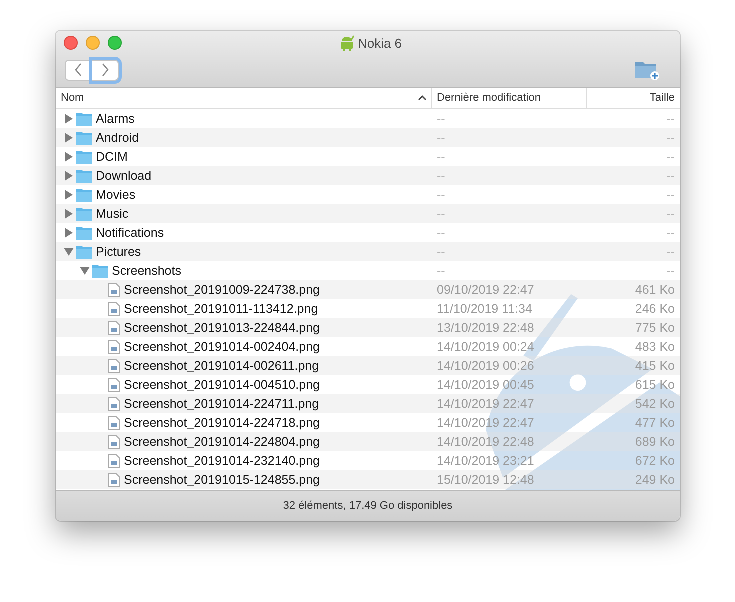  Describe the element at coordinates (222, 347) in the screenshot. I see `file-name: Screenshot_20191014-002404.png` at that location.